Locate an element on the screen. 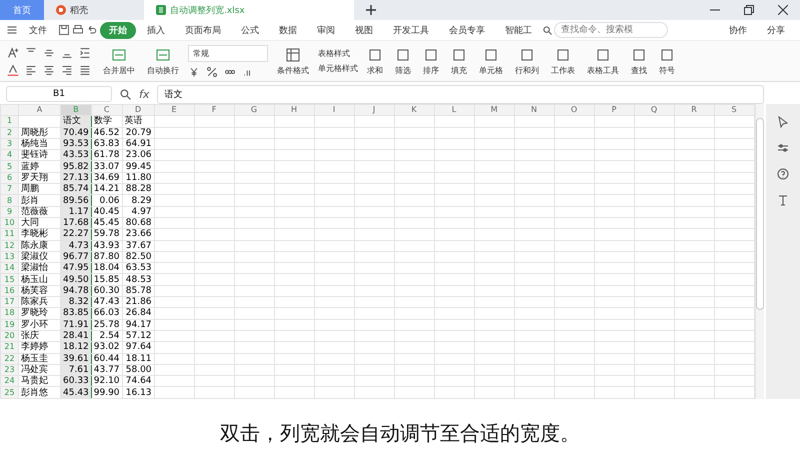 The width and height of the screenshot is (800, 450). column-header: D is located at coordinates (138, 110).